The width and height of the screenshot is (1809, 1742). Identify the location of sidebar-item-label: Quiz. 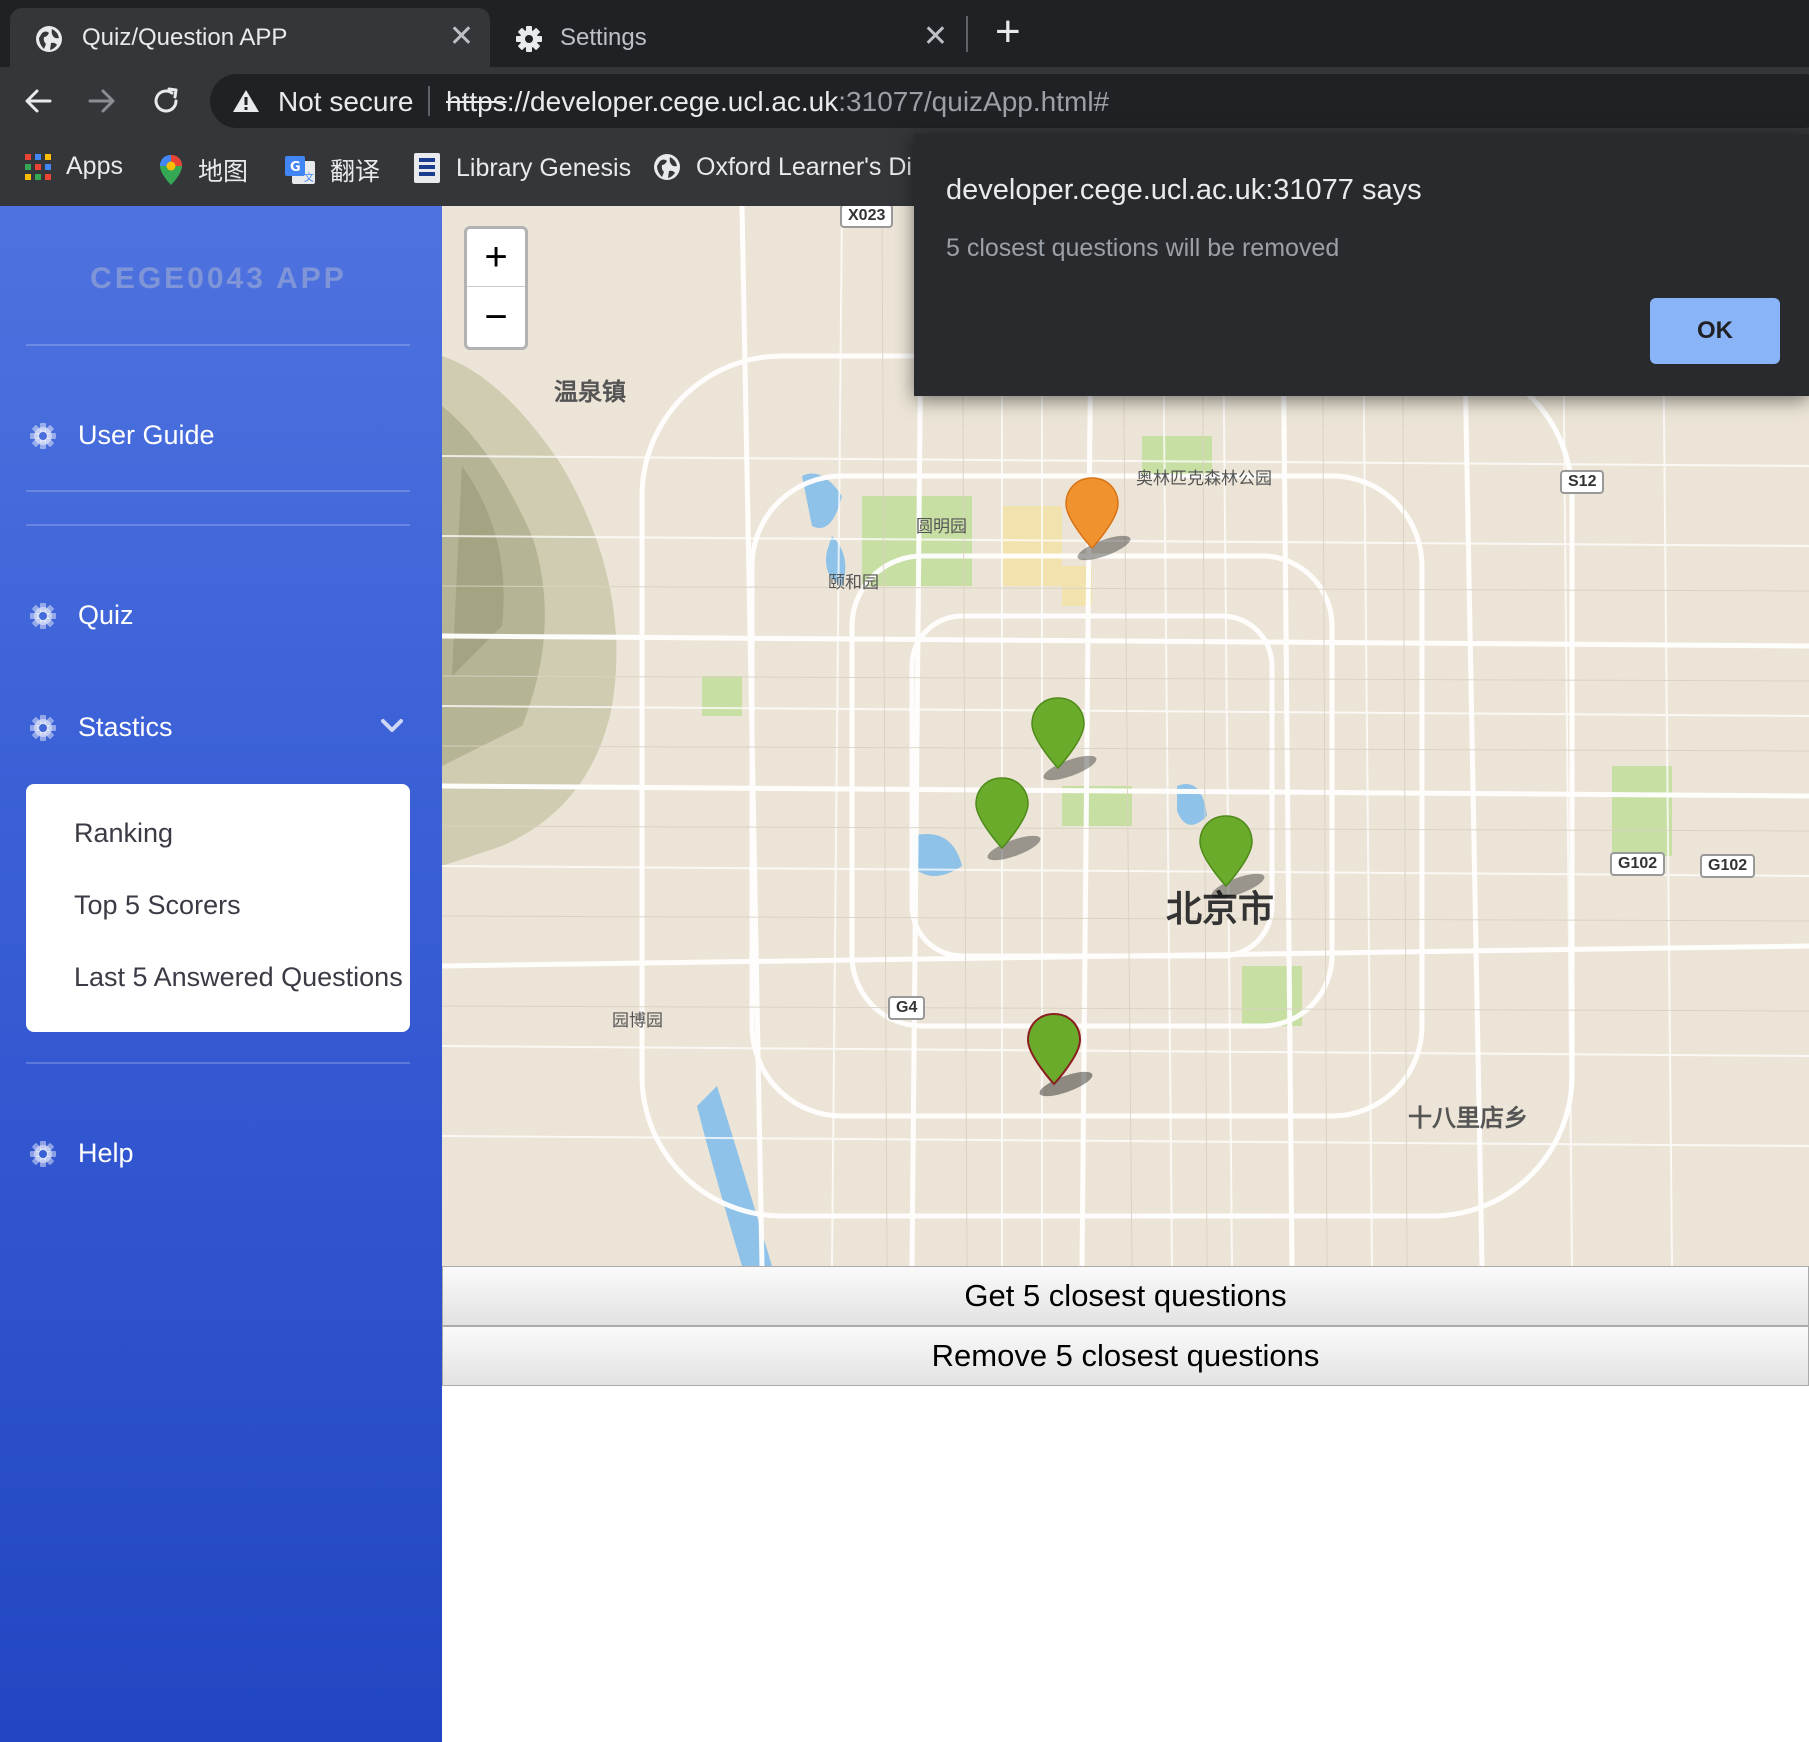
(106, 615).